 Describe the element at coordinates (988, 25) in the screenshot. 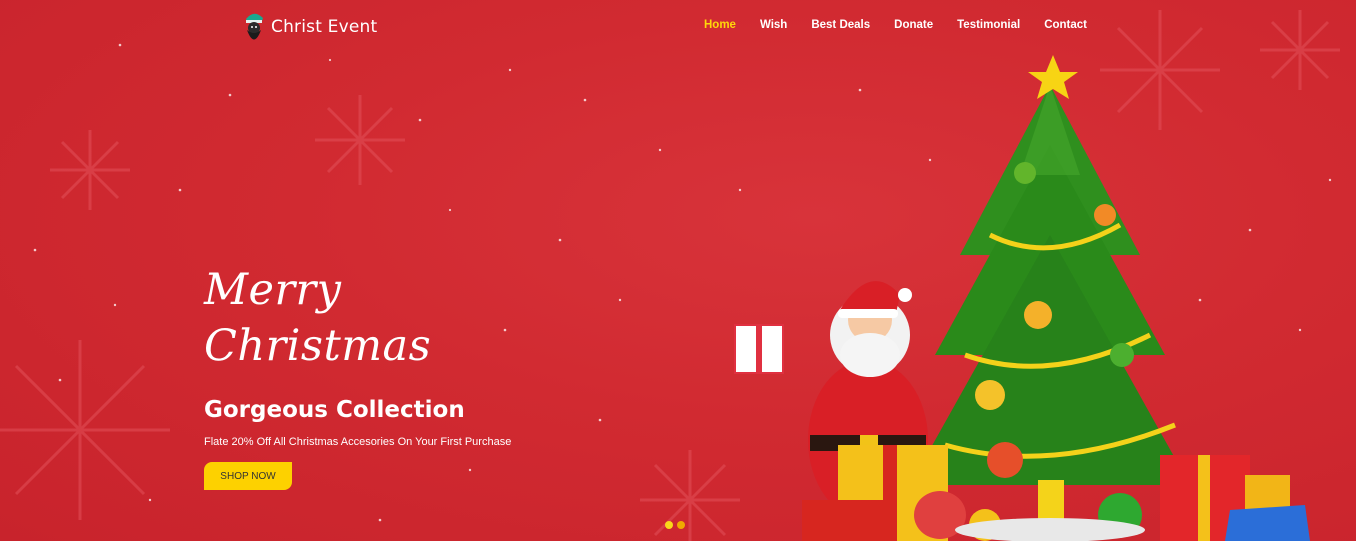

I see `nav-item-testimonial: Testimonial` at that location.